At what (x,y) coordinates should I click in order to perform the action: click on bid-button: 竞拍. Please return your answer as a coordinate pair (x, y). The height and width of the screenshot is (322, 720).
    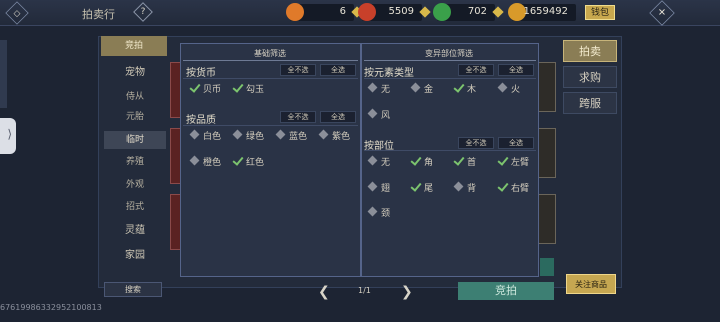
    Looking at the image, I should click on (506, 291).